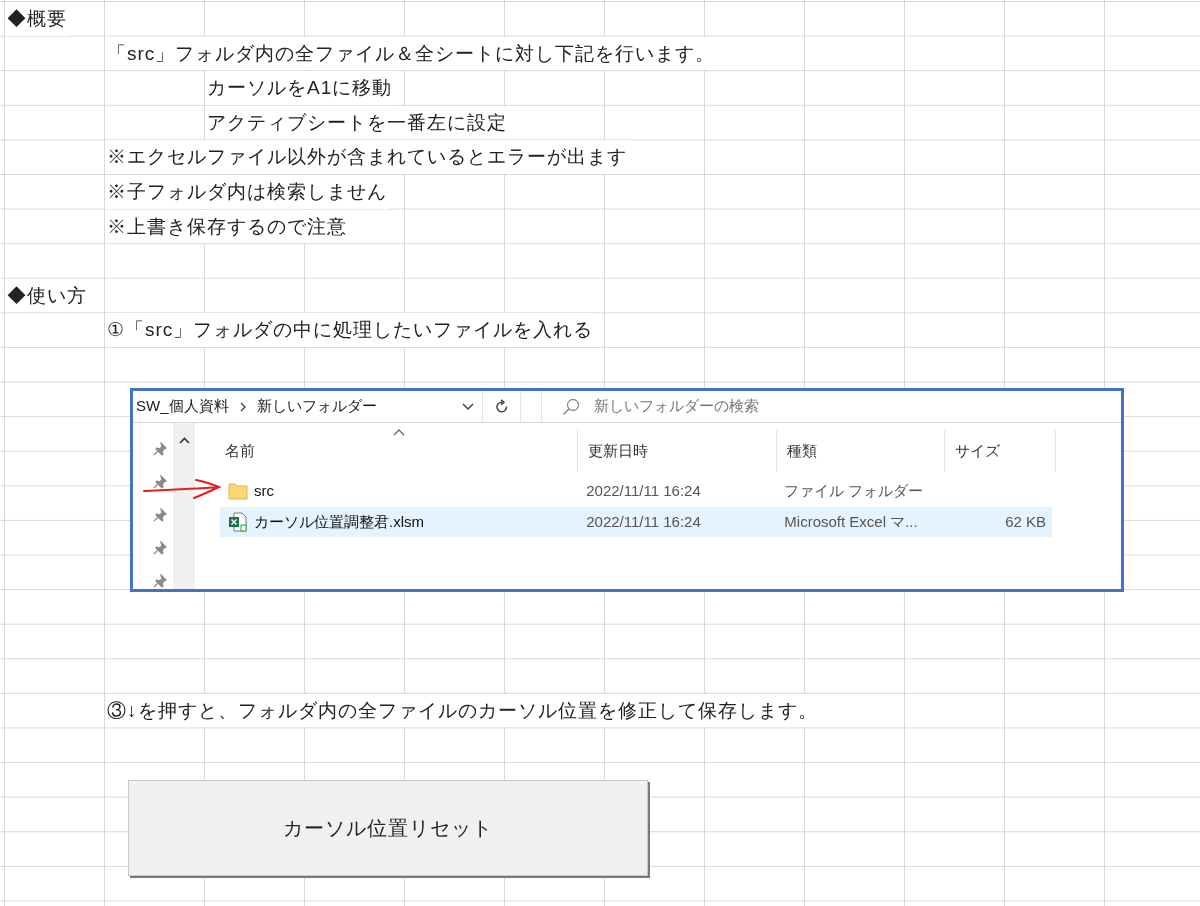  What do you see at coordinates (501, 406) in the screenshot?
I see `refresh-icon` at bounding box center [501, 406].